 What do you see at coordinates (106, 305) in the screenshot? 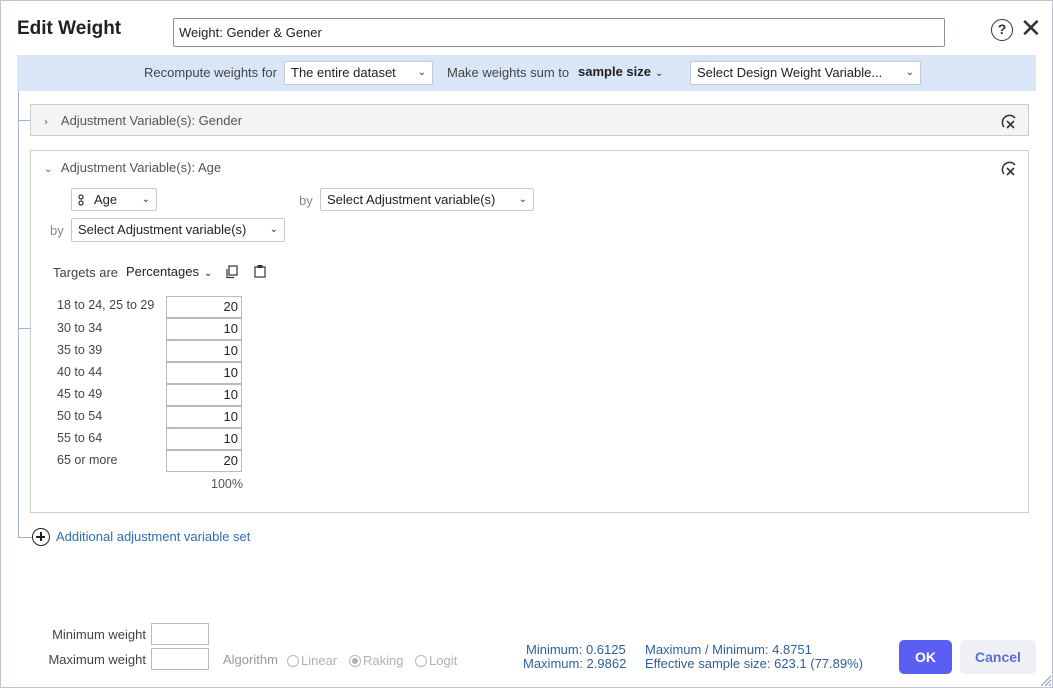
I see `category-label: 18 to 24, 25 to 29` at bounding box center [106, 305].